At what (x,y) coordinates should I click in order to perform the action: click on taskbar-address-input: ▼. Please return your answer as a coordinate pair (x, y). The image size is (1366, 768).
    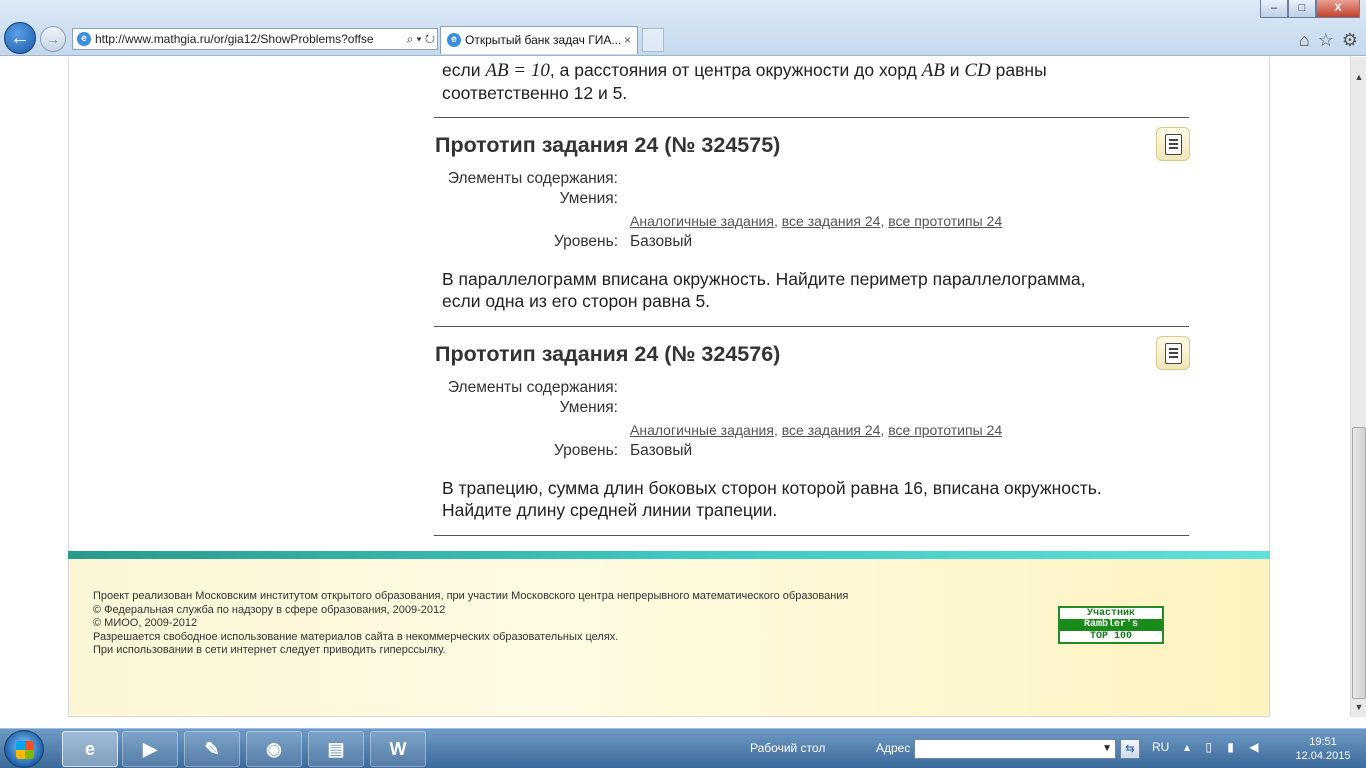
    Looking at the image, I should click on (1015, 749).